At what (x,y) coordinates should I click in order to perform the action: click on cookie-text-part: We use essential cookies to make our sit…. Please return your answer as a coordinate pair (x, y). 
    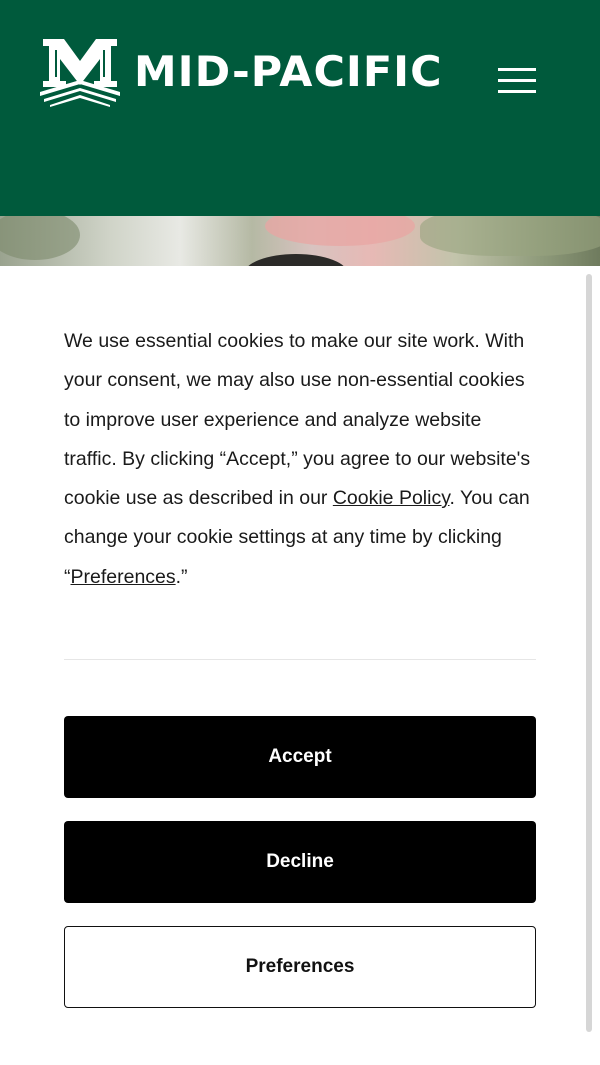
    Looking at the image, I should click on (297, 420).